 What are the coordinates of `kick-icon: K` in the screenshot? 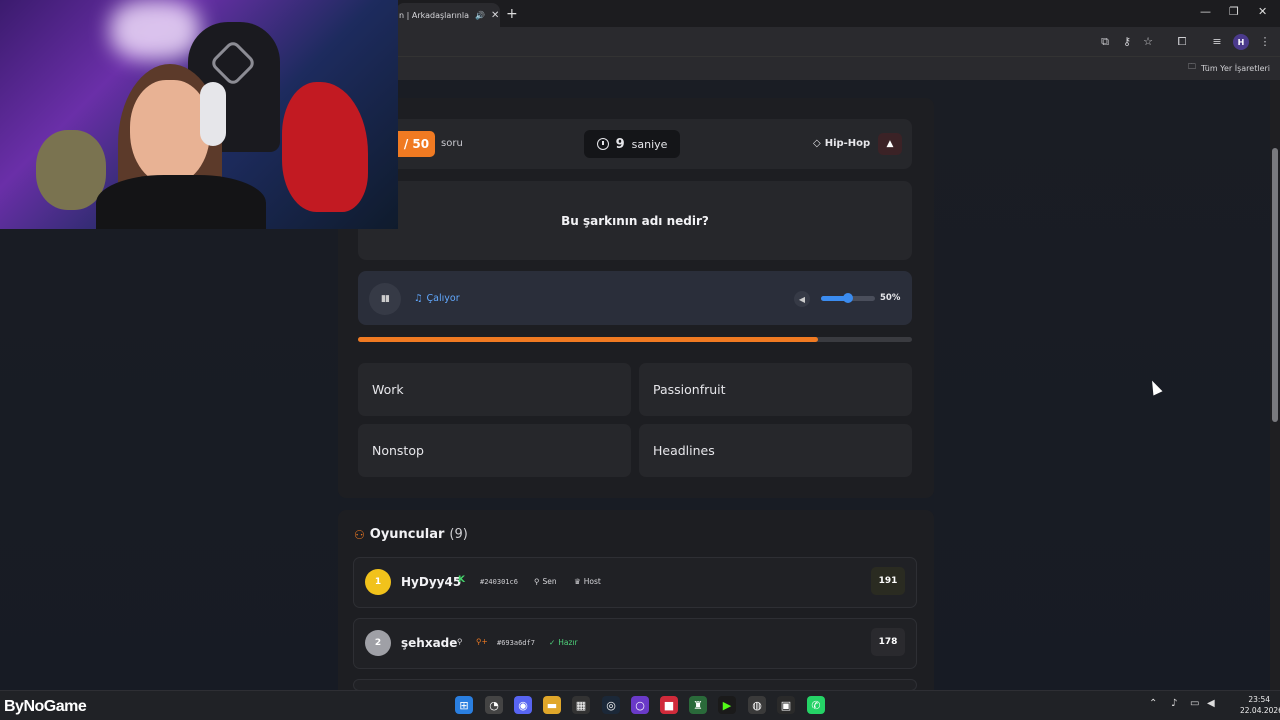 It's located at (461, 580).